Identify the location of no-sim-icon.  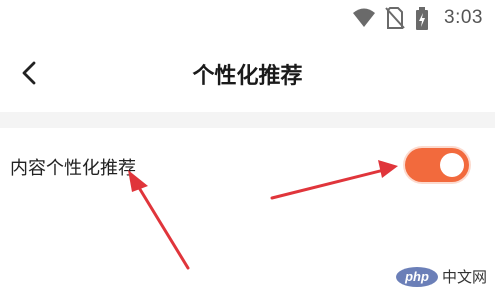
(395, 18).